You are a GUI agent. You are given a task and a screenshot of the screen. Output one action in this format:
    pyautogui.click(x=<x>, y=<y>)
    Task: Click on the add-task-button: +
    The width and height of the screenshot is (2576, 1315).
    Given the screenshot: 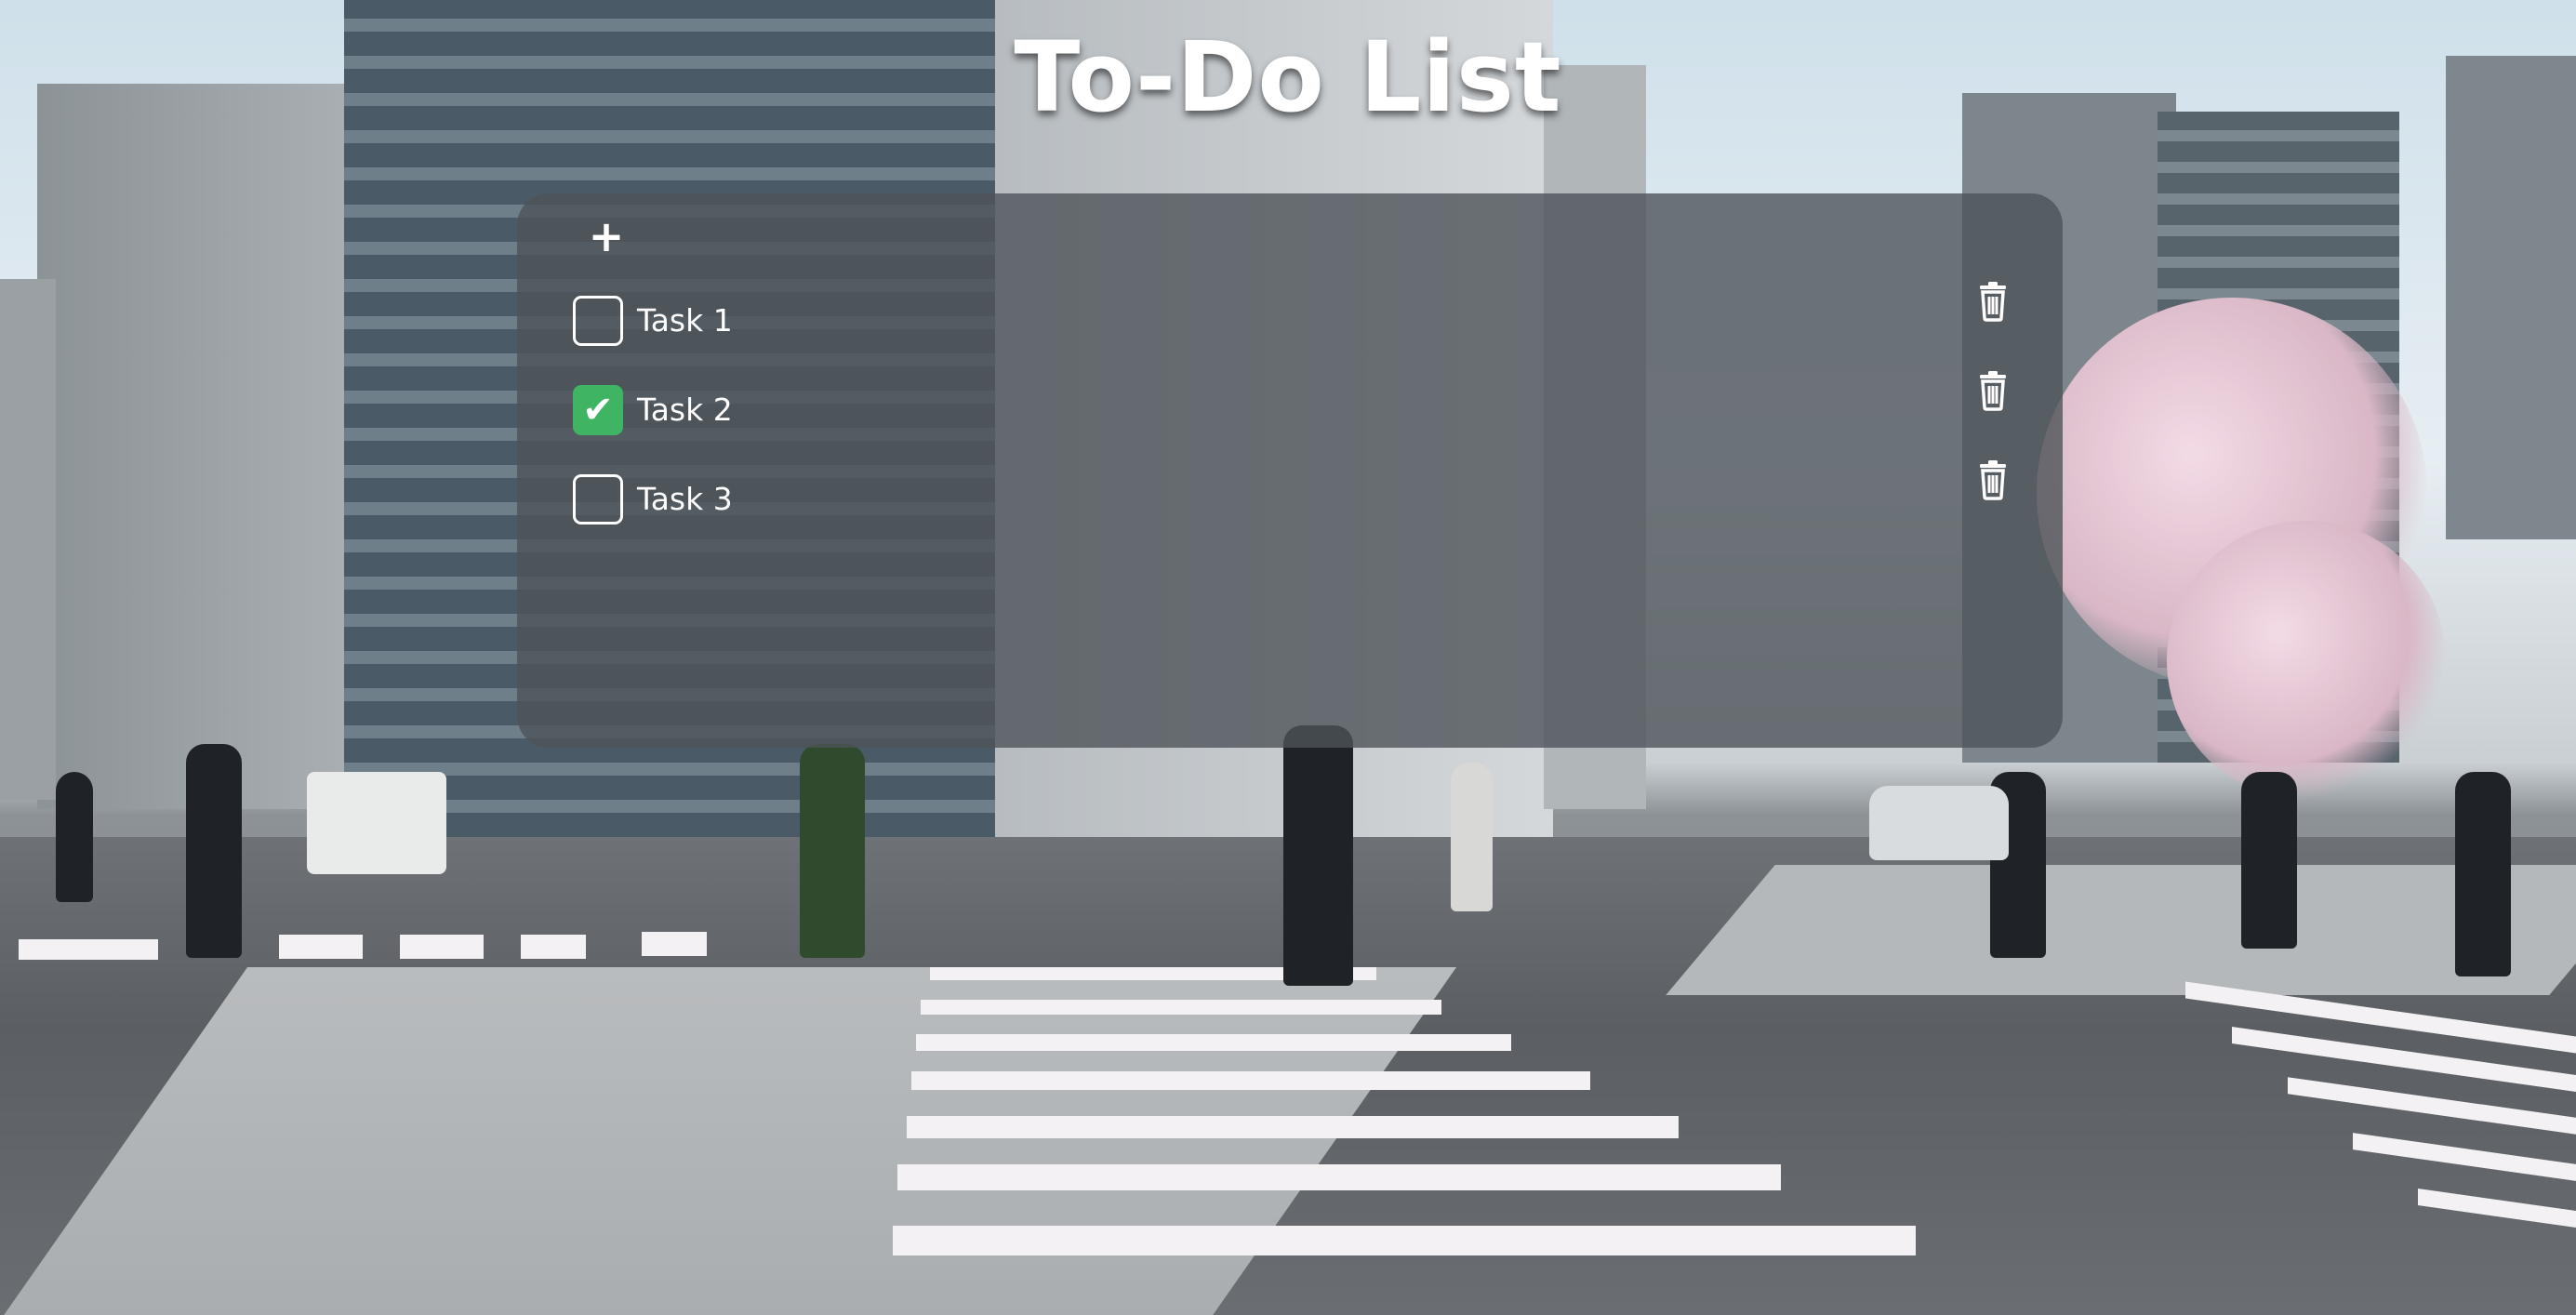 What is the action you would take?
    pyautogui.click(x=606, y=236)
    